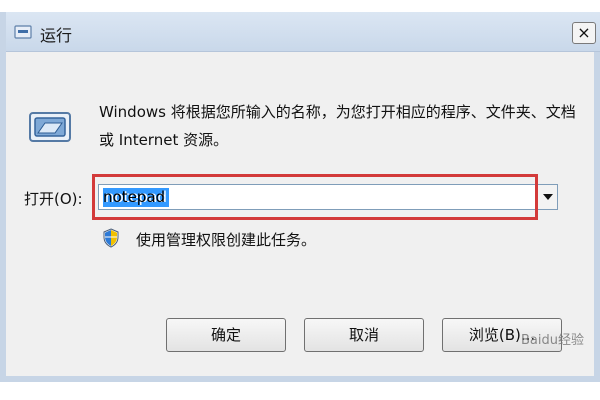 This screenshot has height=400, width=600. What do you see at coordinates (226, 335) in the screenshot?
I see `ok-button: 确定` at bounding box center [226, 335].